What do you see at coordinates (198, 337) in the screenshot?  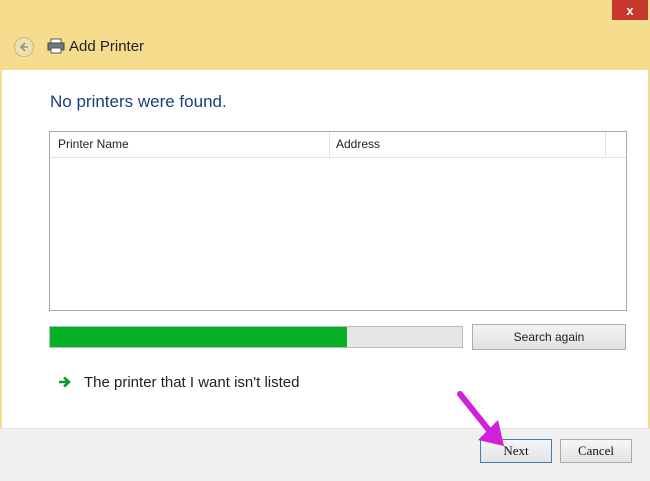 I see `progress-fill` at bounding box center [198, 337].